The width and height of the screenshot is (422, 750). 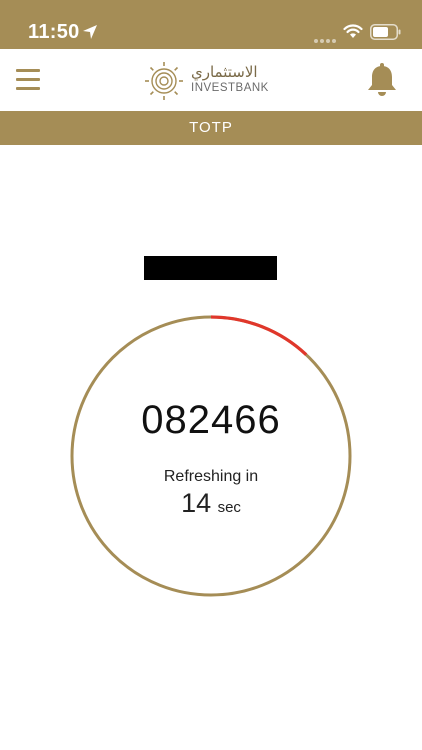 I want to click on investbank-logo: الاستثماري INVESTBANK, so click(x=215, y=81).